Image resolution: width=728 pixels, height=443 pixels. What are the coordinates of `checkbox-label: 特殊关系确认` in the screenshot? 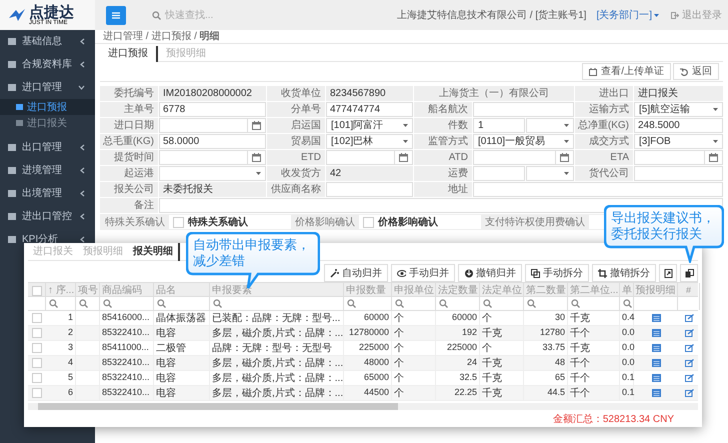 It's located at (218, 223).